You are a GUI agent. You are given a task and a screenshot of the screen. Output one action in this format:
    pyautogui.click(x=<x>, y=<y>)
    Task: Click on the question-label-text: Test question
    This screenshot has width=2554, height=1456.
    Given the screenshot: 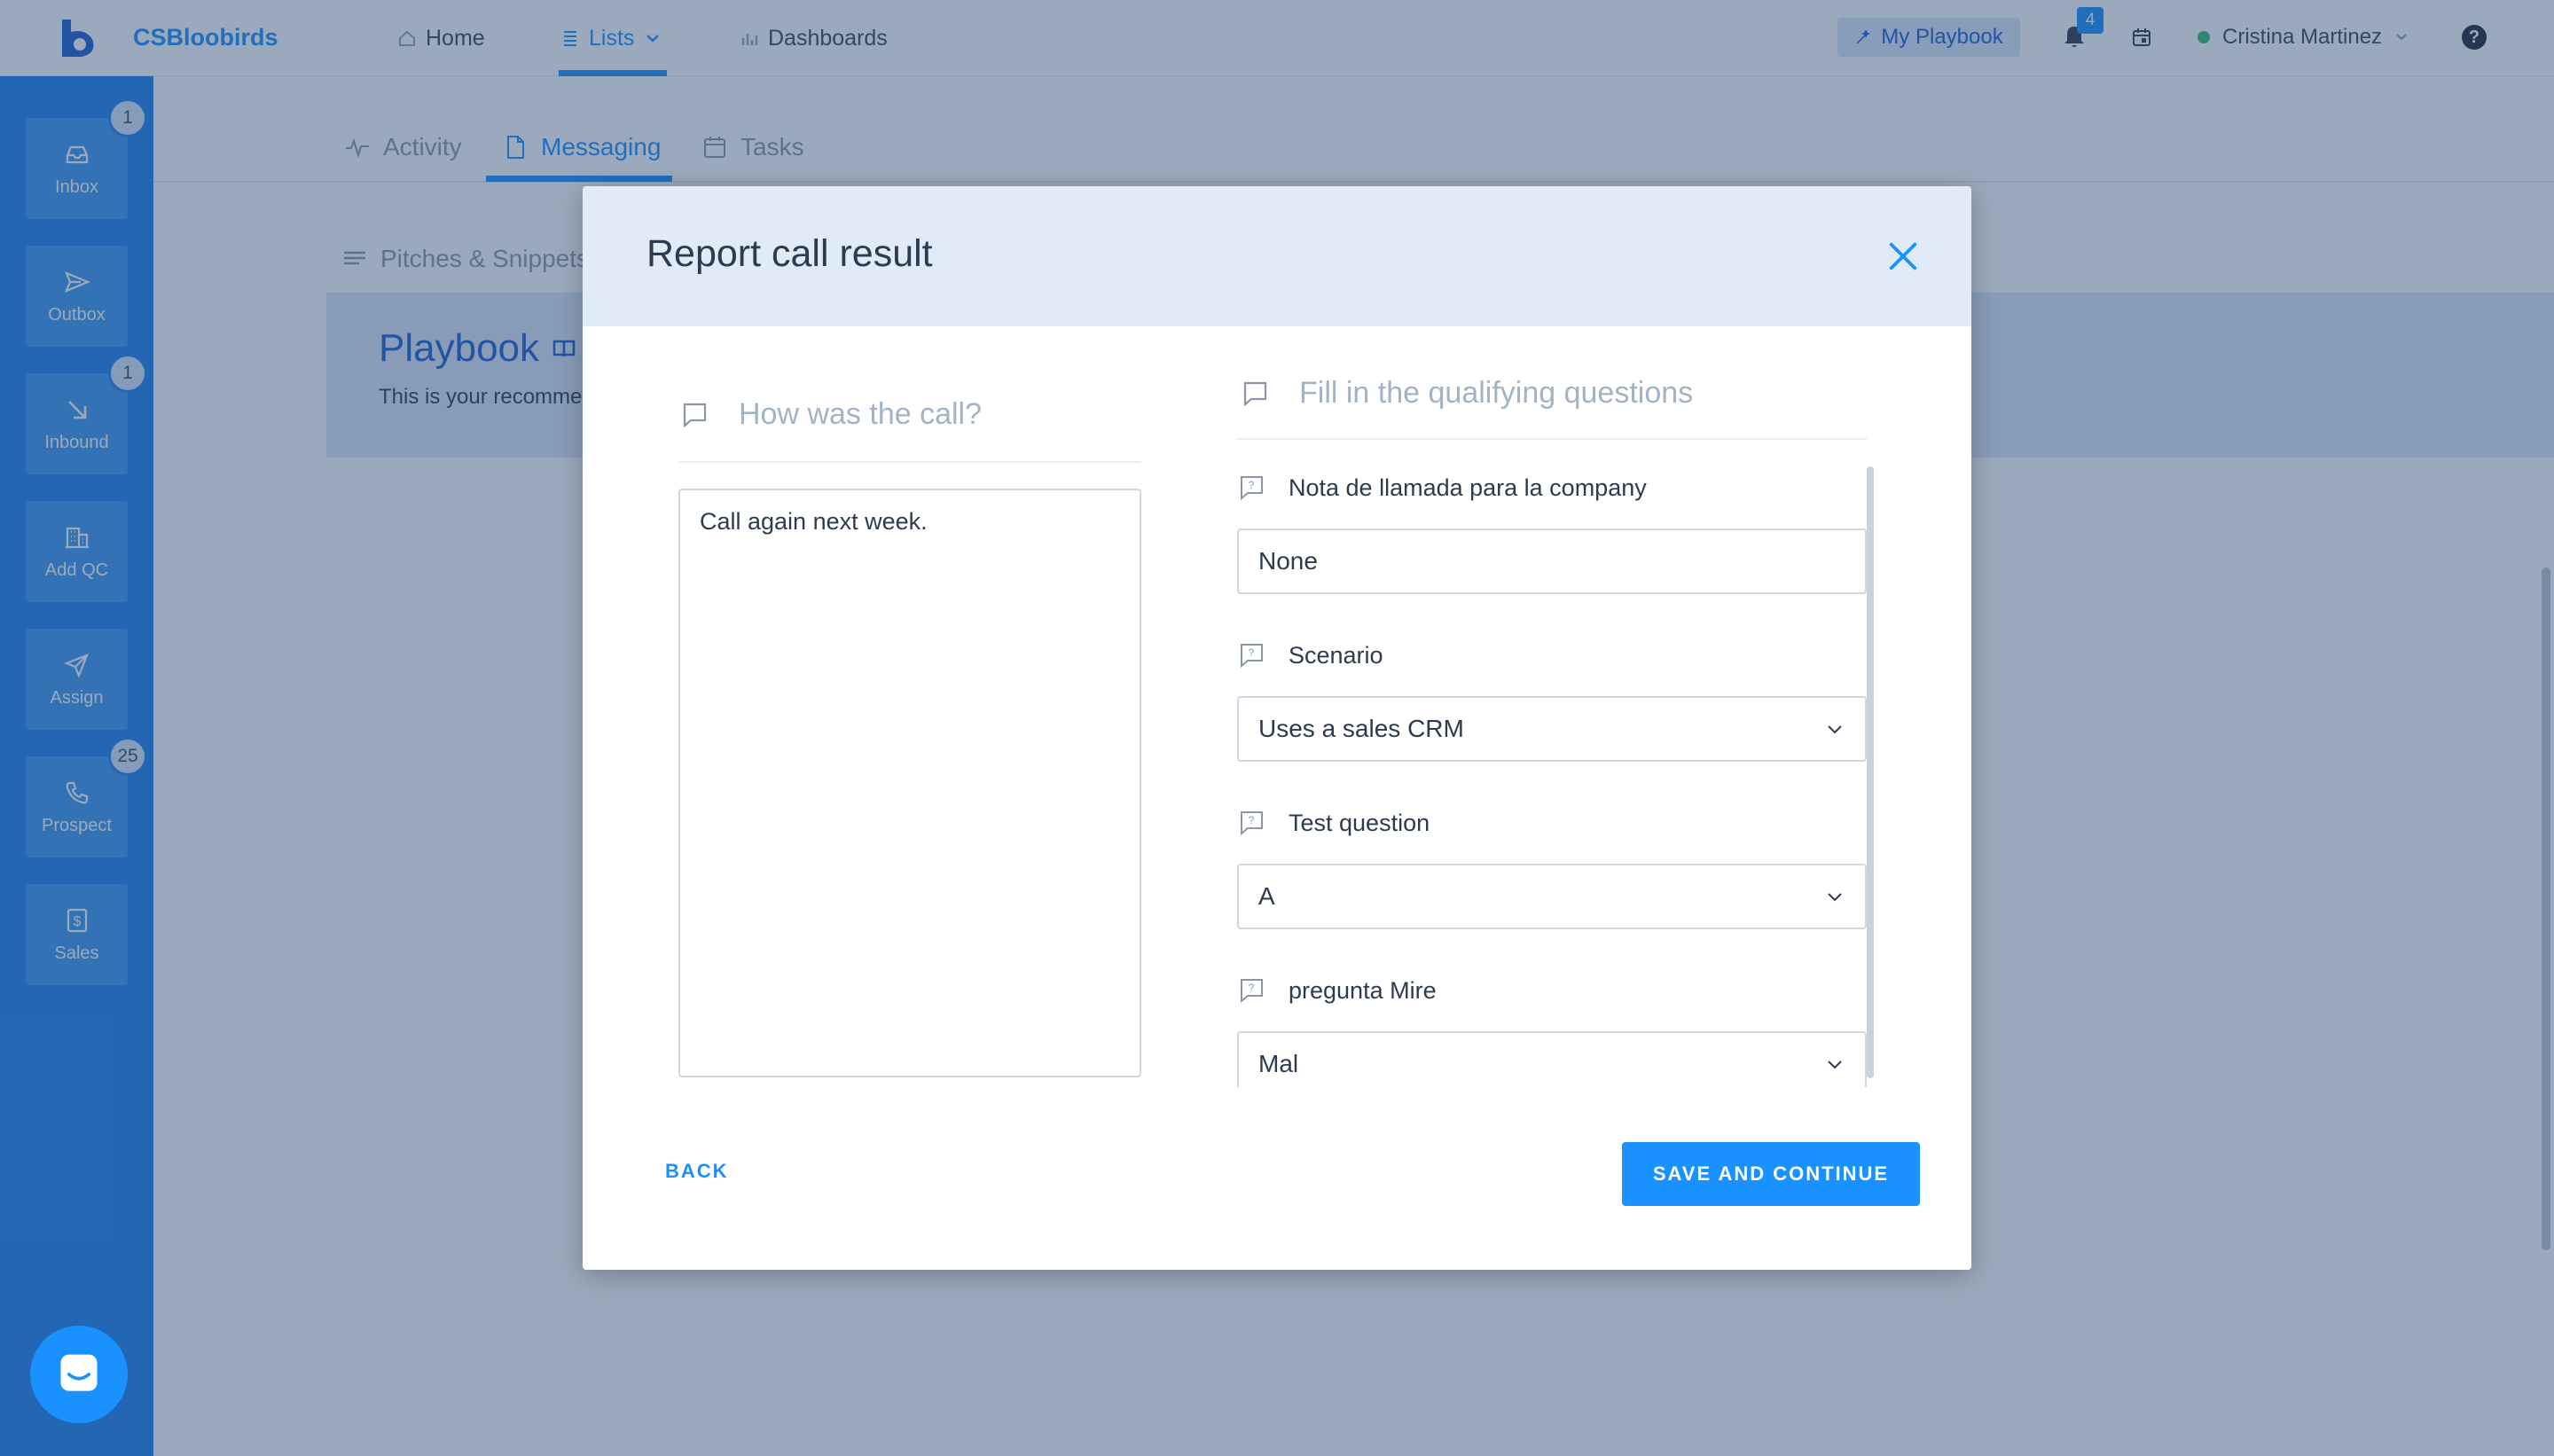 What is the action you would take?
    pyautogui.click(x=1359, y=822)
    